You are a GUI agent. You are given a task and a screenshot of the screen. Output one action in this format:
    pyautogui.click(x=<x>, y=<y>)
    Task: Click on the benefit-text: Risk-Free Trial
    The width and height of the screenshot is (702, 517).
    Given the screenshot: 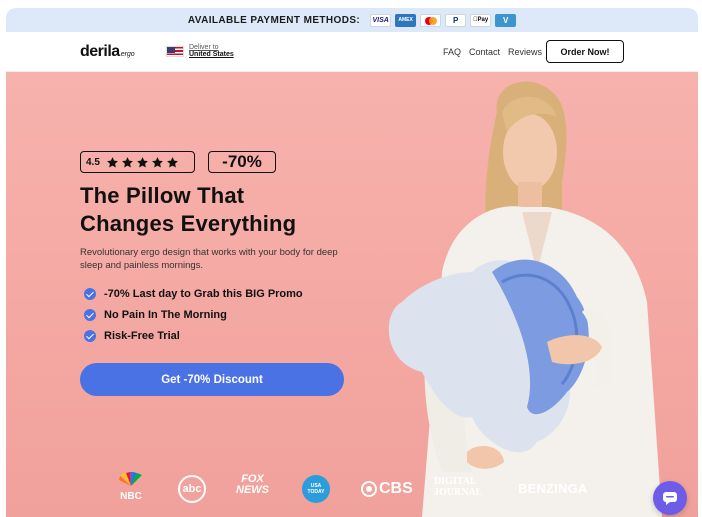 What is the action you would take?
    pyautogui.click(x=142, y=335)
    